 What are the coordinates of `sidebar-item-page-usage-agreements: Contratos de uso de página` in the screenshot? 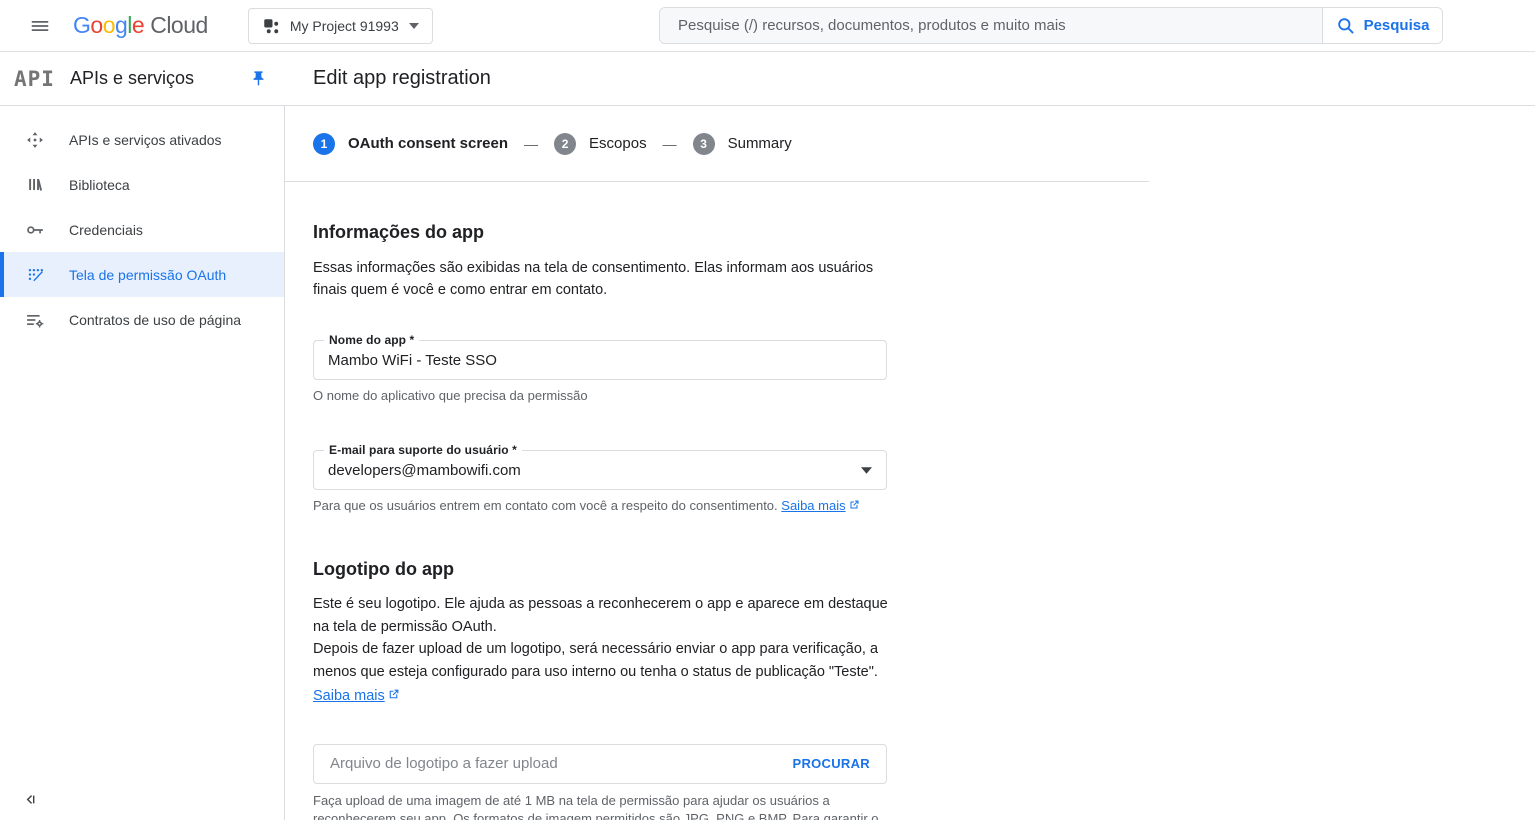 It's located at (142, 319).